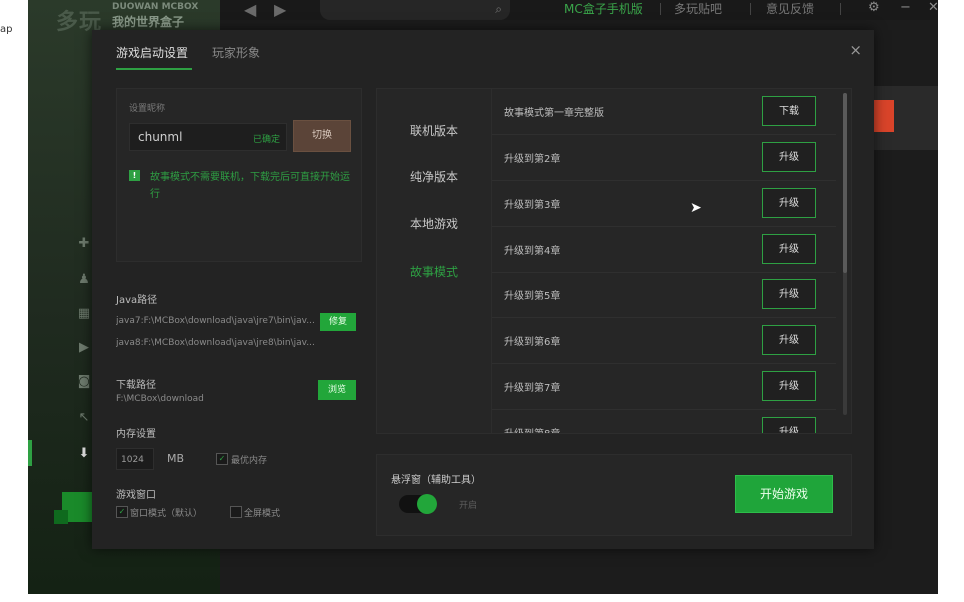 The width and height of the screenshot is (964, 602). I want to click on fullscreen-label: 全屏模式, so click(262, 514).